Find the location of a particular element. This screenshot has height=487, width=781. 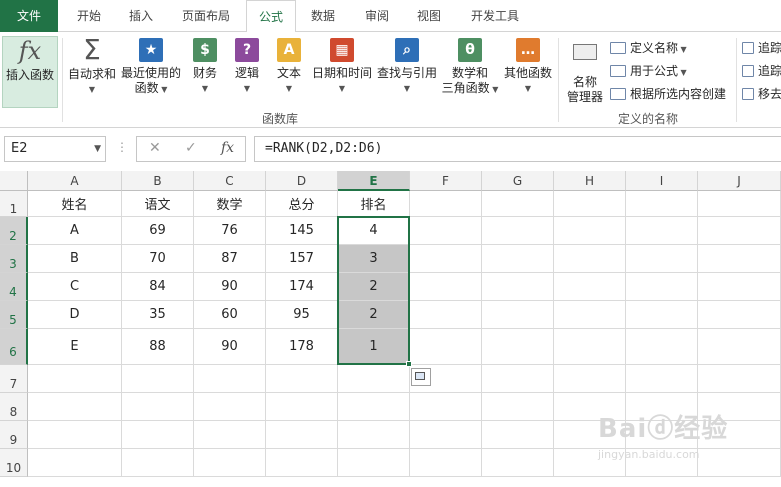

cell-g9 is located at coordinates (518, 435).